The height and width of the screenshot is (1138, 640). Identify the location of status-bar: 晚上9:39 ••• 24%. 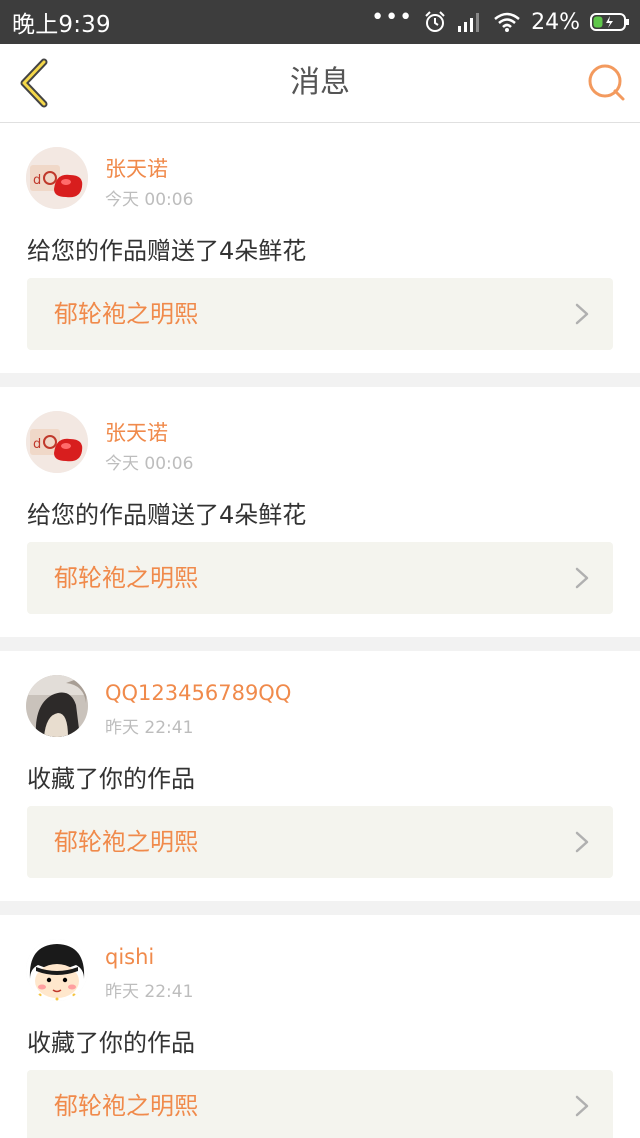
(320, 22).